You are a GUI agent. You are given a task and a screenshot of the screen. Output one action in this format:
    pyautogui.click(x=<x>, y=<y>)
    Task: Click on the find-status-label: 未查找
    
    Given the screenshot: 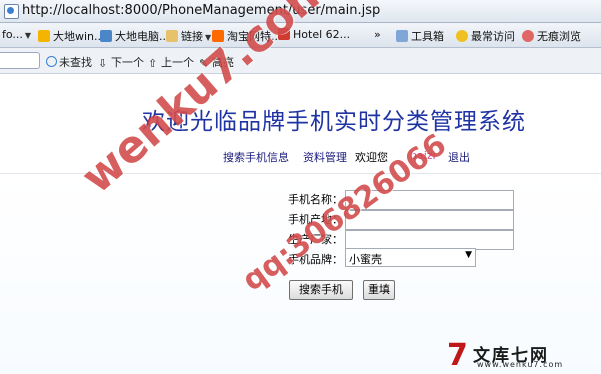 What is the action you would take?
    pyautogui.click(x=75, y=62)
    